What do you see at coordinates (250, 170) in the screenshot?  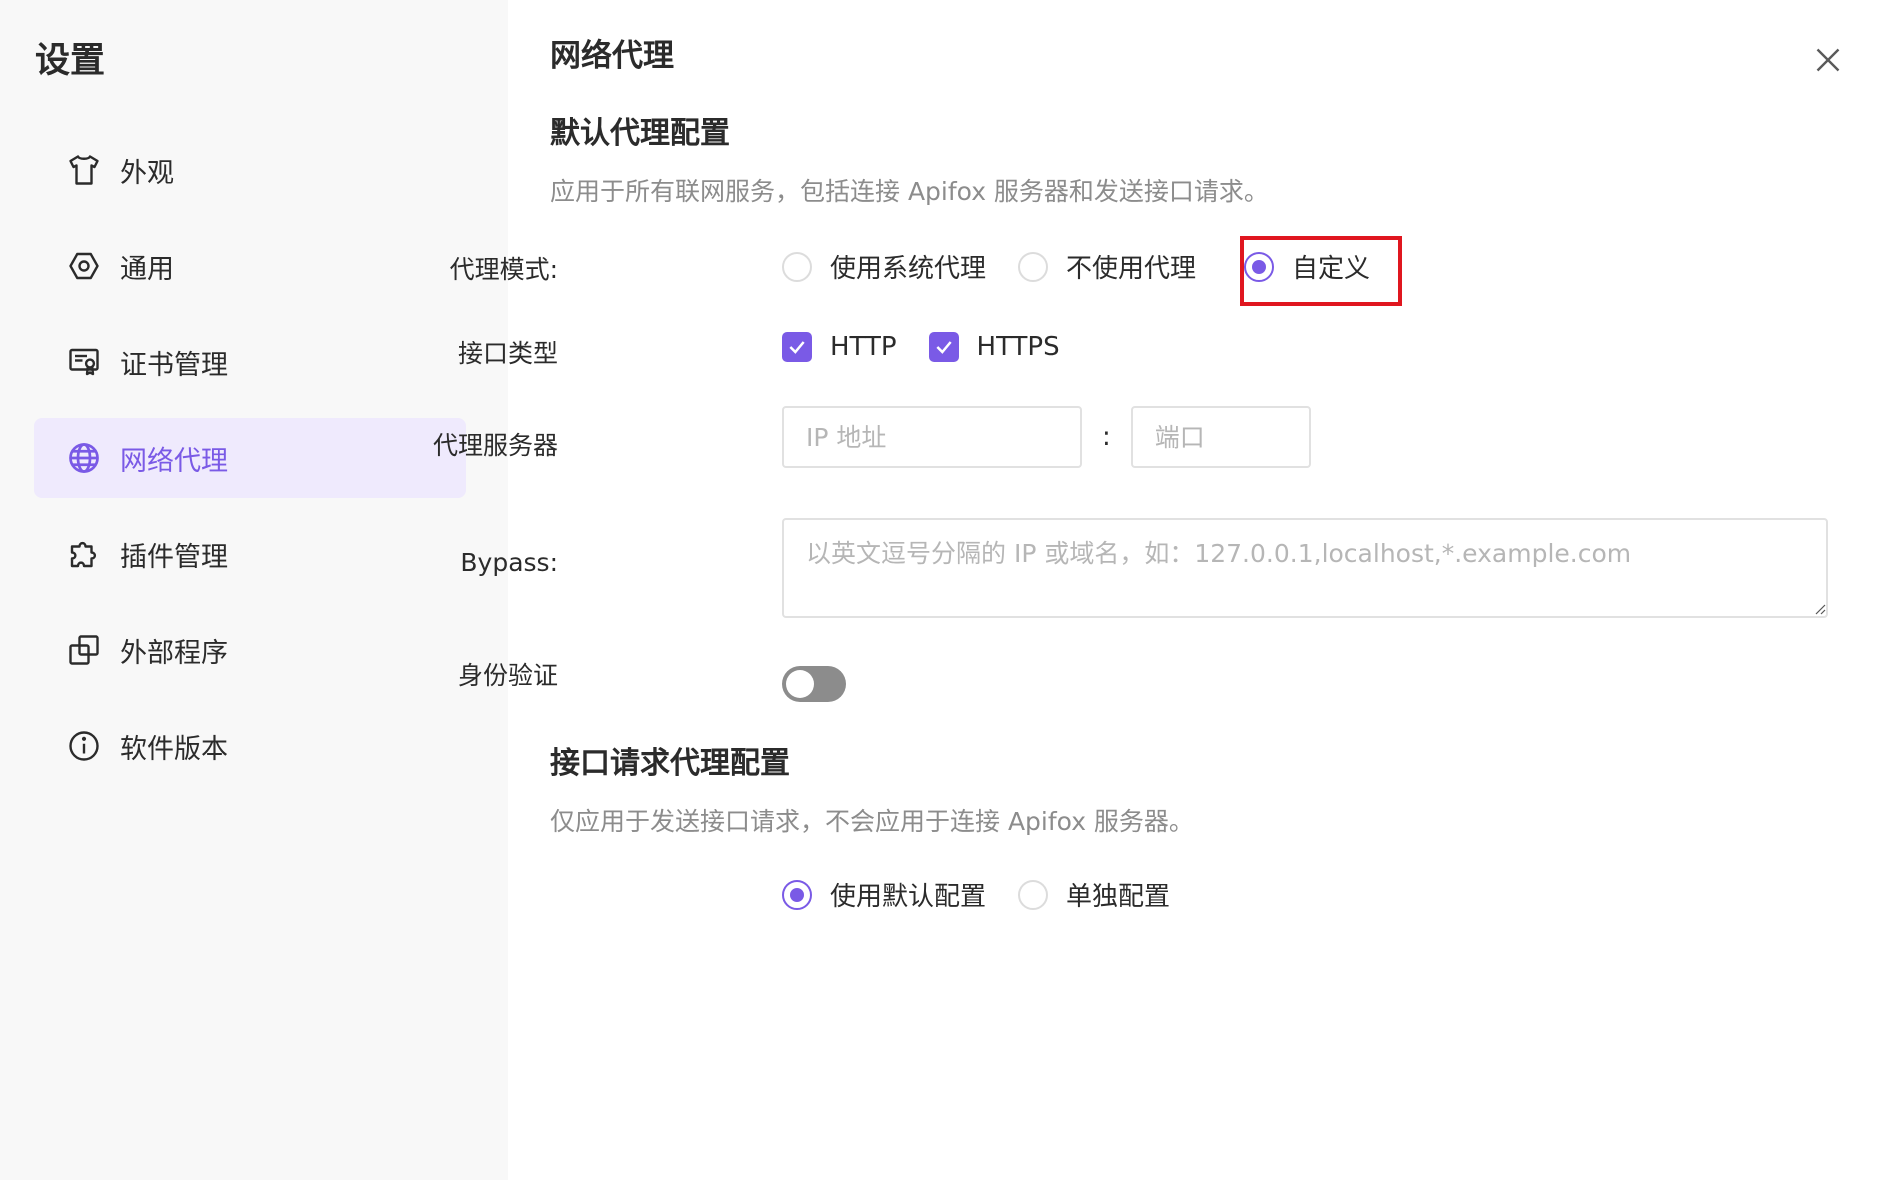 I see `sidebar-item-appearance: 外观` at bounding box center [250, 170].